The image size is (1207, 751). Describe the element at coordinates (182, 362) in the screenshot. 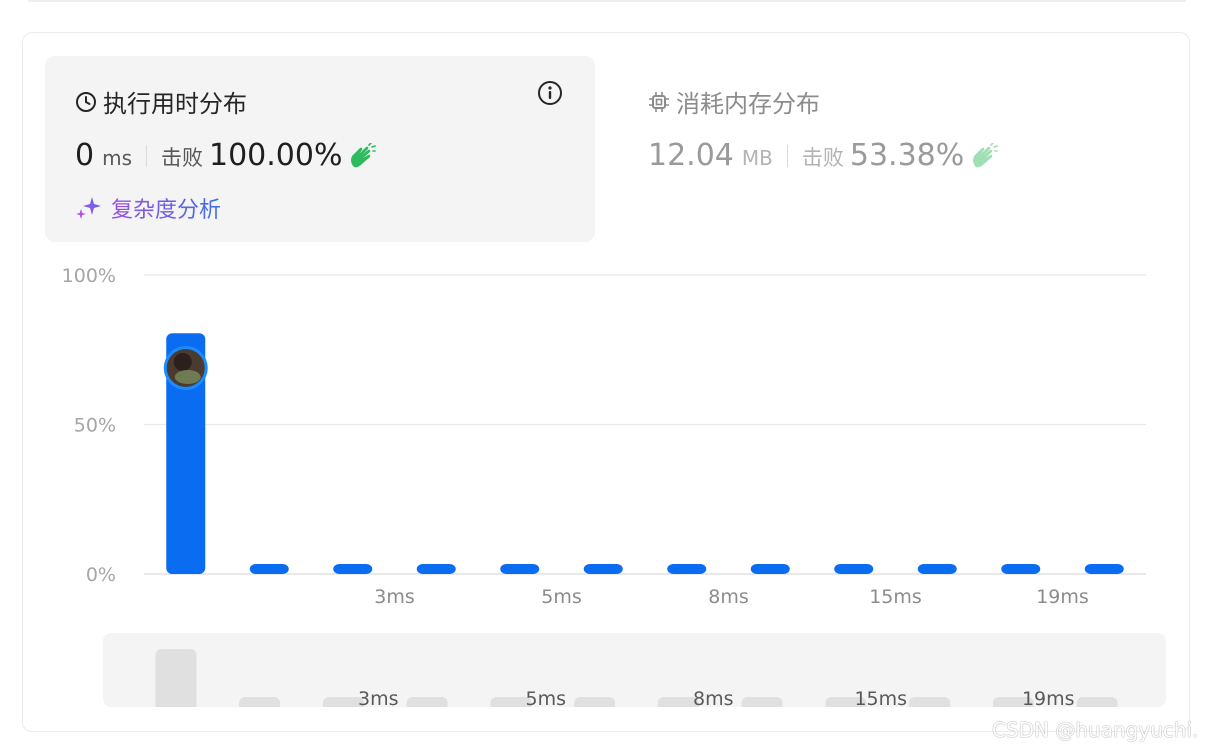

I see `avatar-hair` at that location.